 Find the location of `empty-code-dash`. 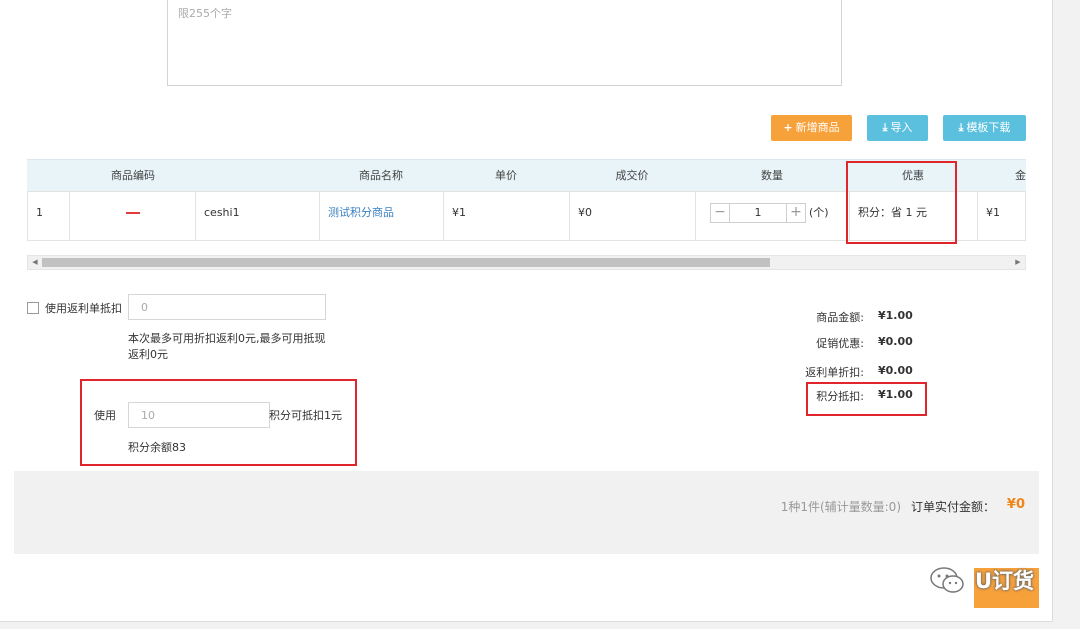

empty-code-dash is located at coordinates (132, 213).